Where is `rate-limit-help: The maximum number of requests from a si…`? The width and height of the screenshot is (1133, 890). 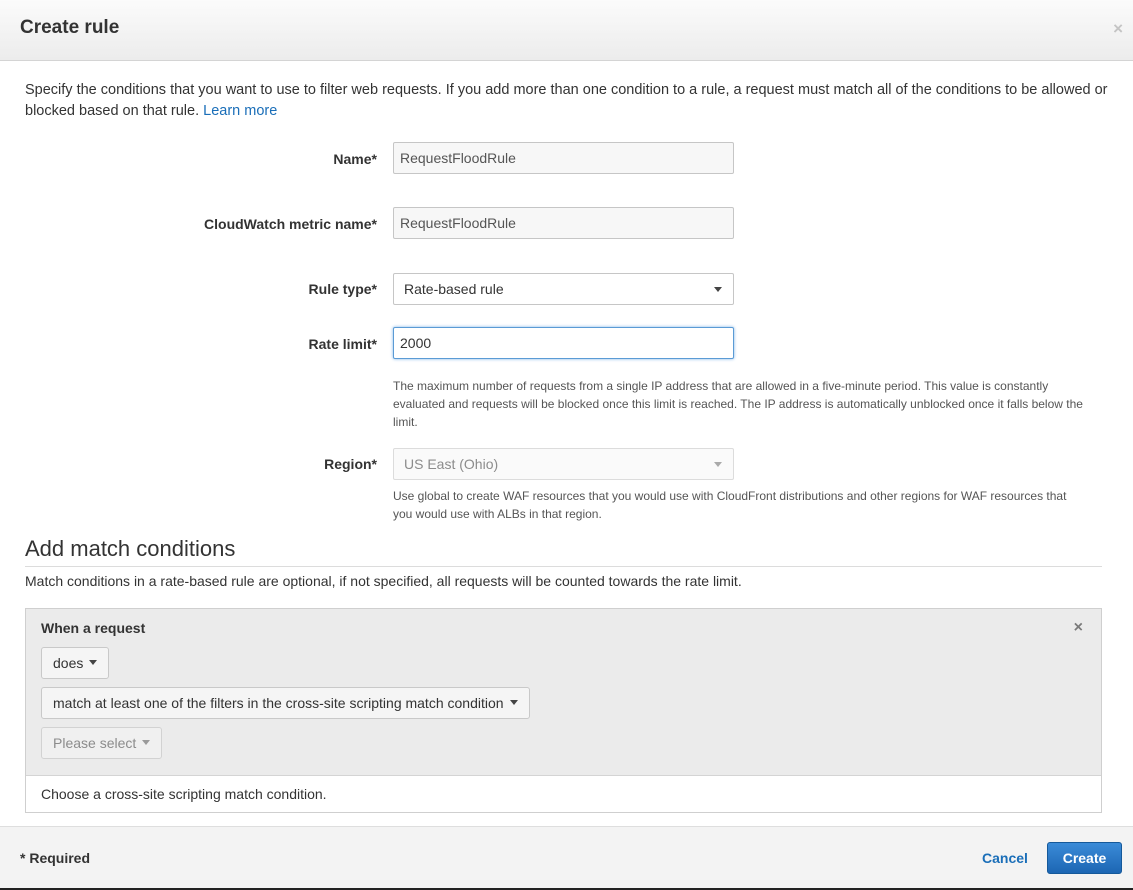
rate-limit-help: The maximum number of requests from a si… is located at coordinates (738, 404).